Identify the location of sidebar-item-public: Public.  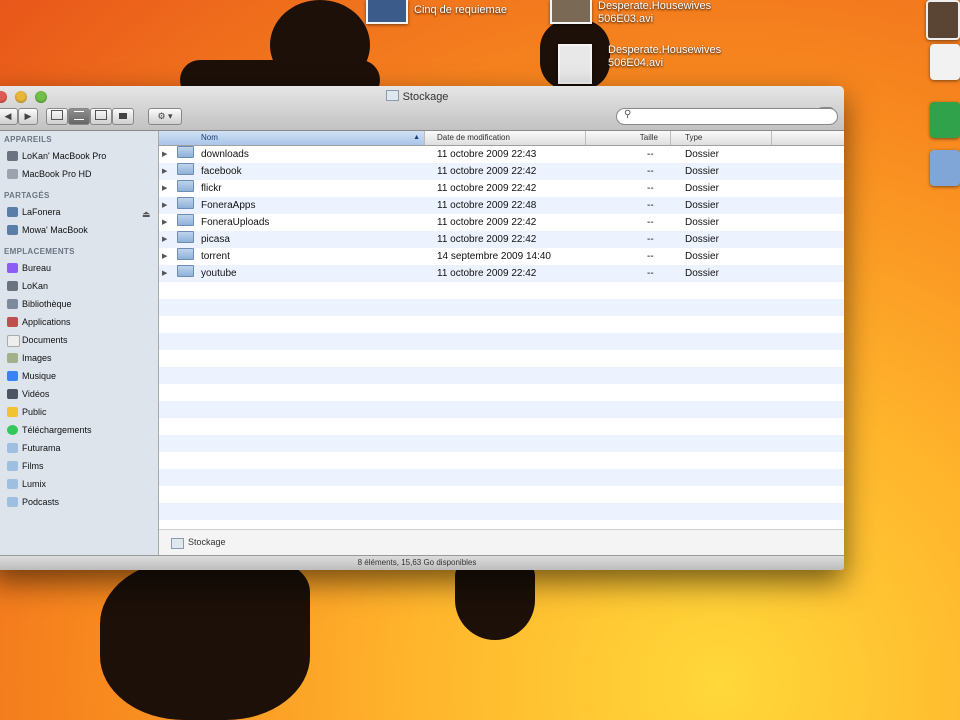
(79, 412).